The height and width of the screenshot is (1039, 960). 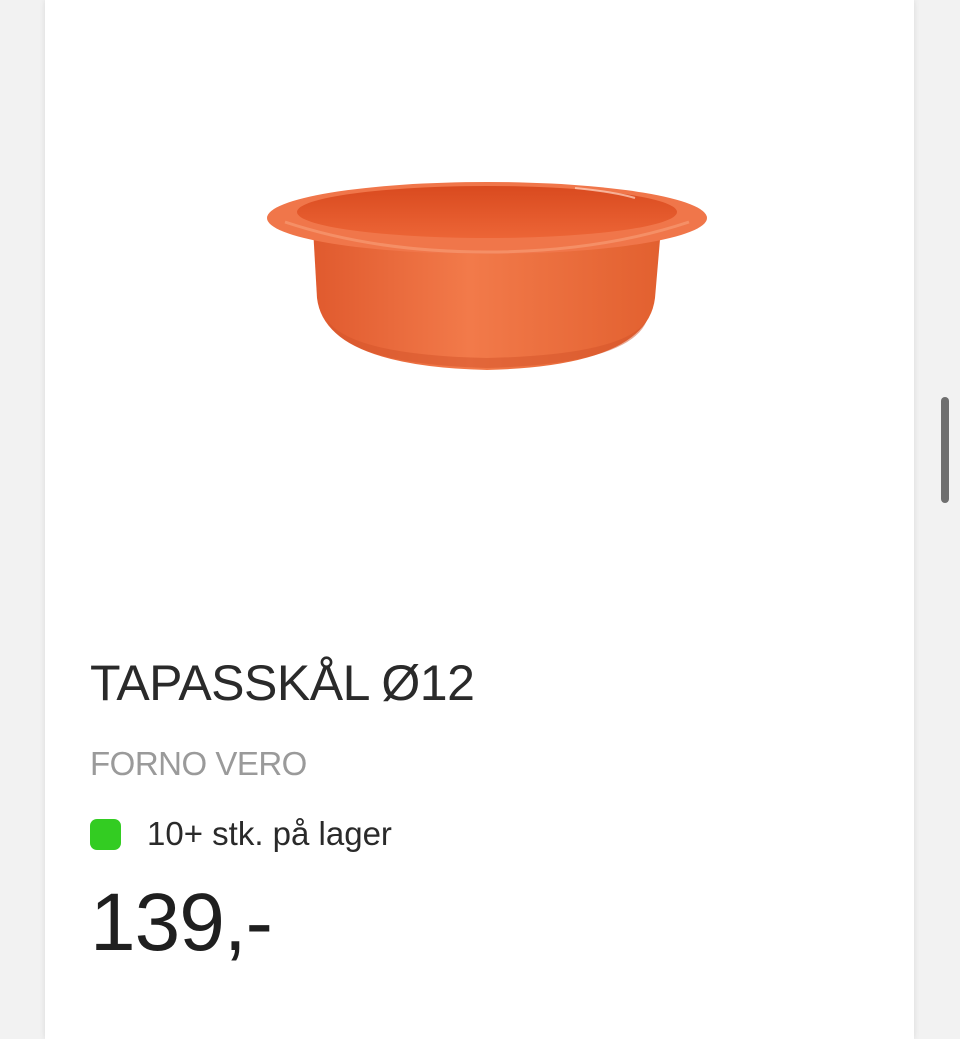 I want to click on product-title: TAPASSKÅL Ø12, so click(x=282, y=683).